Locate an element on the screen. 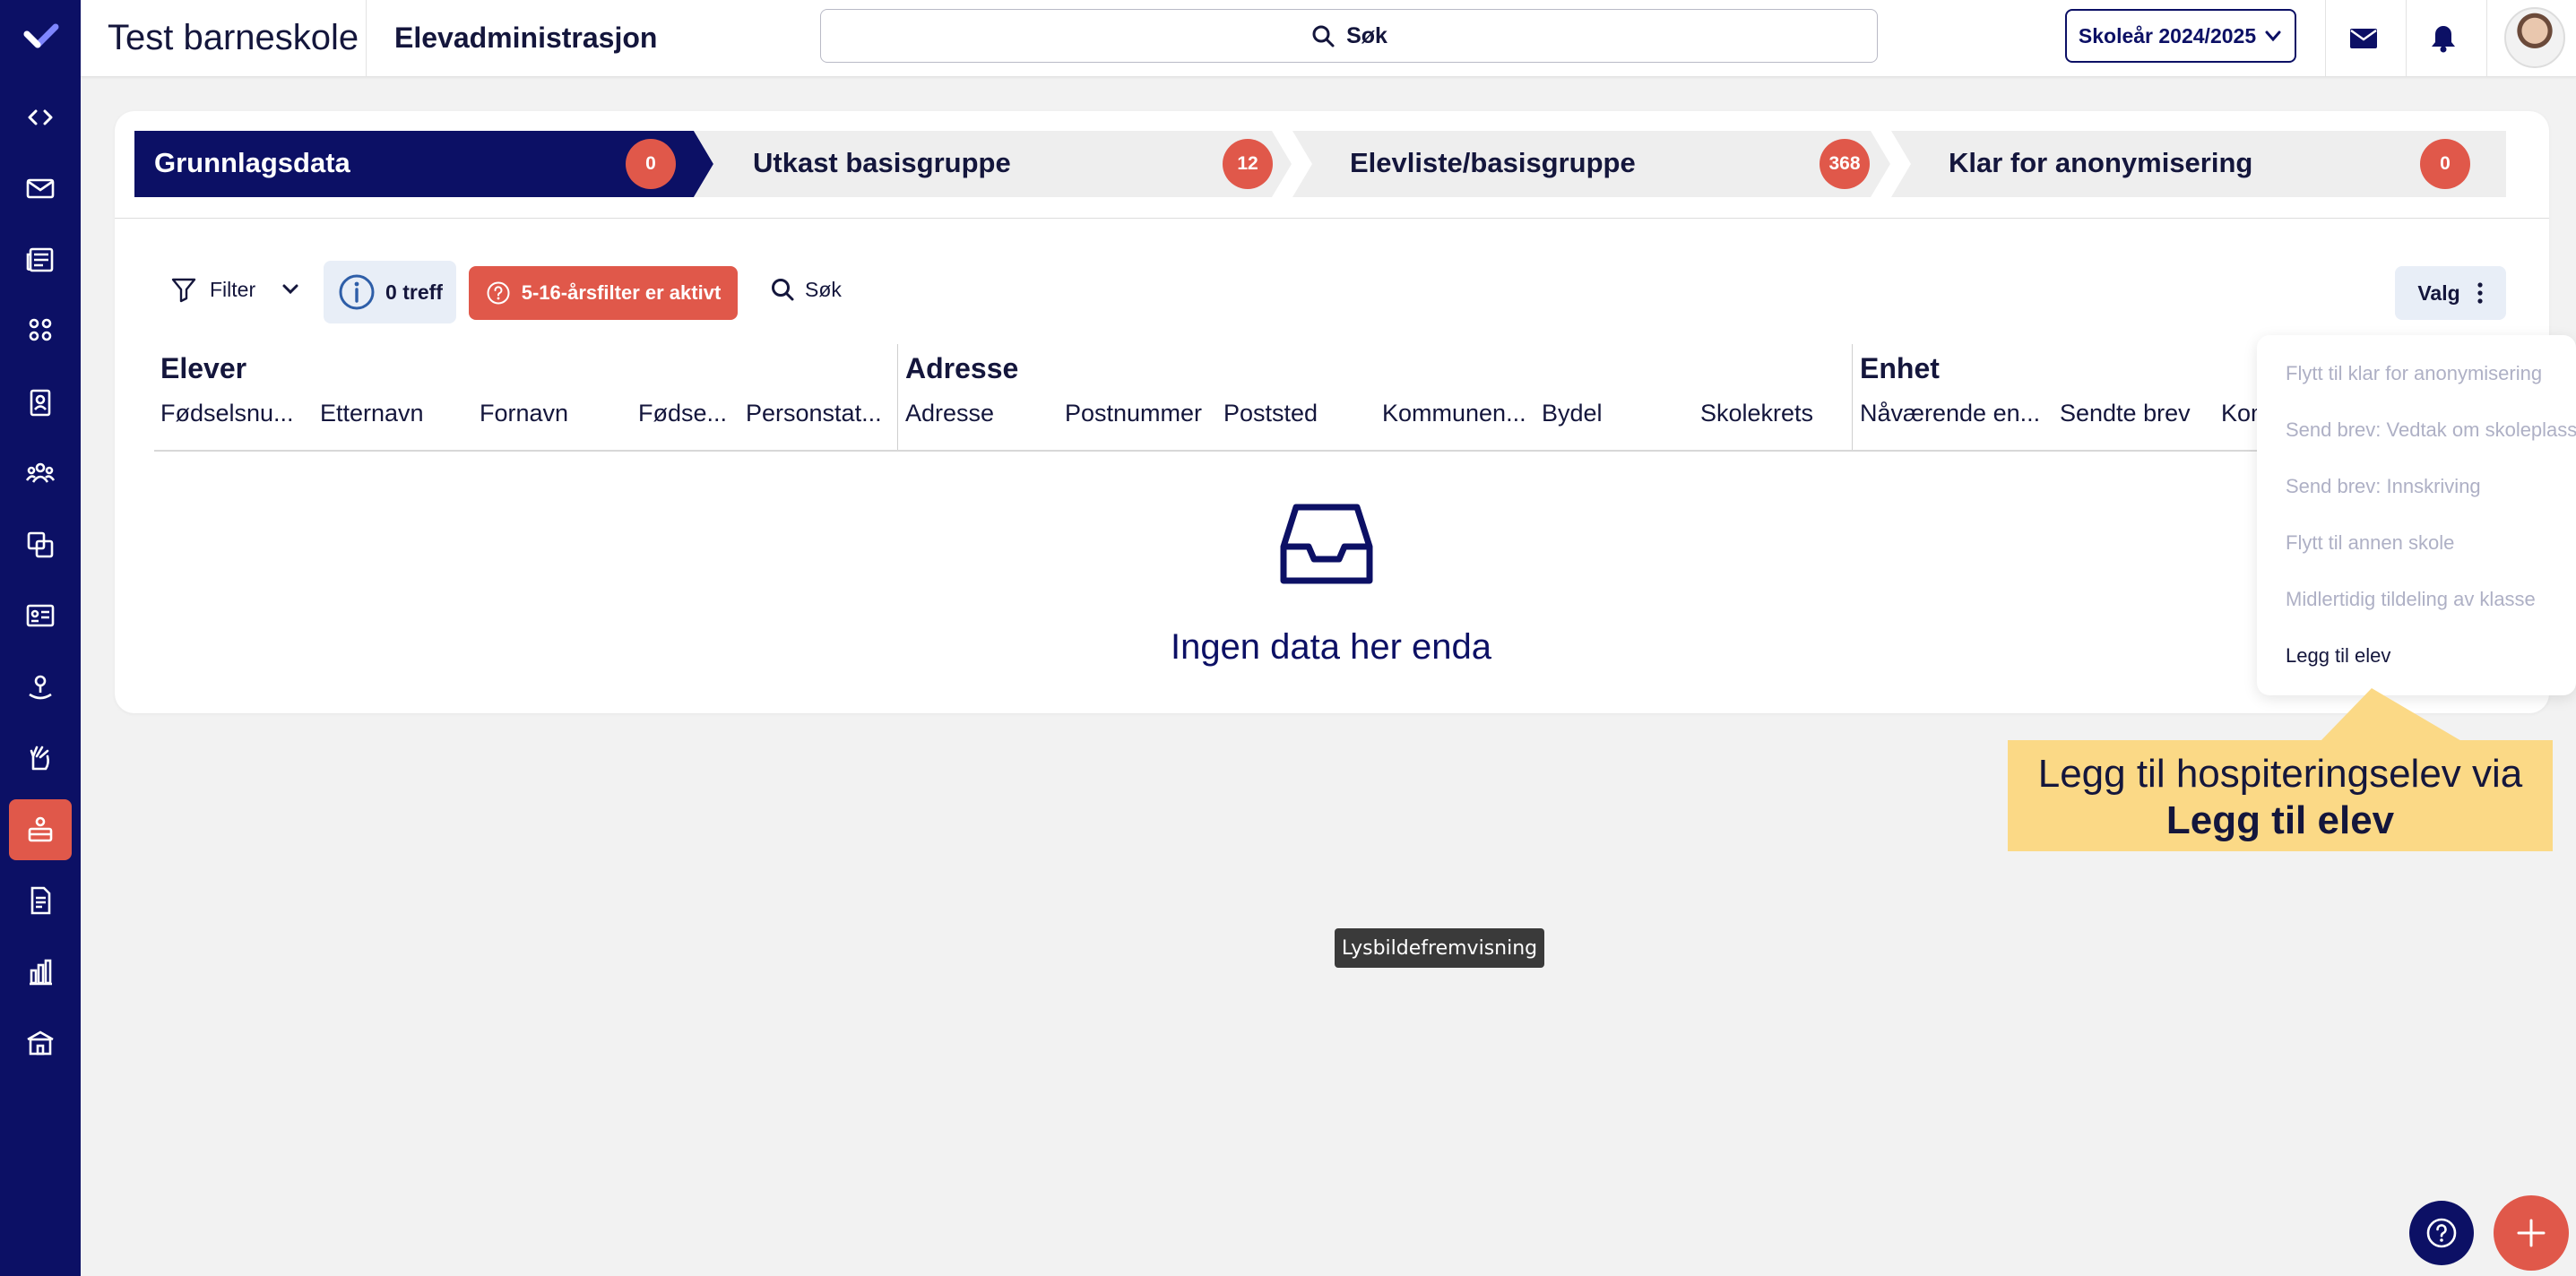 The width and height of the screenshot is (2576, 1276). slideshow-tooltip: Lysbildefremvisning is located at coordinates (1439, 948).